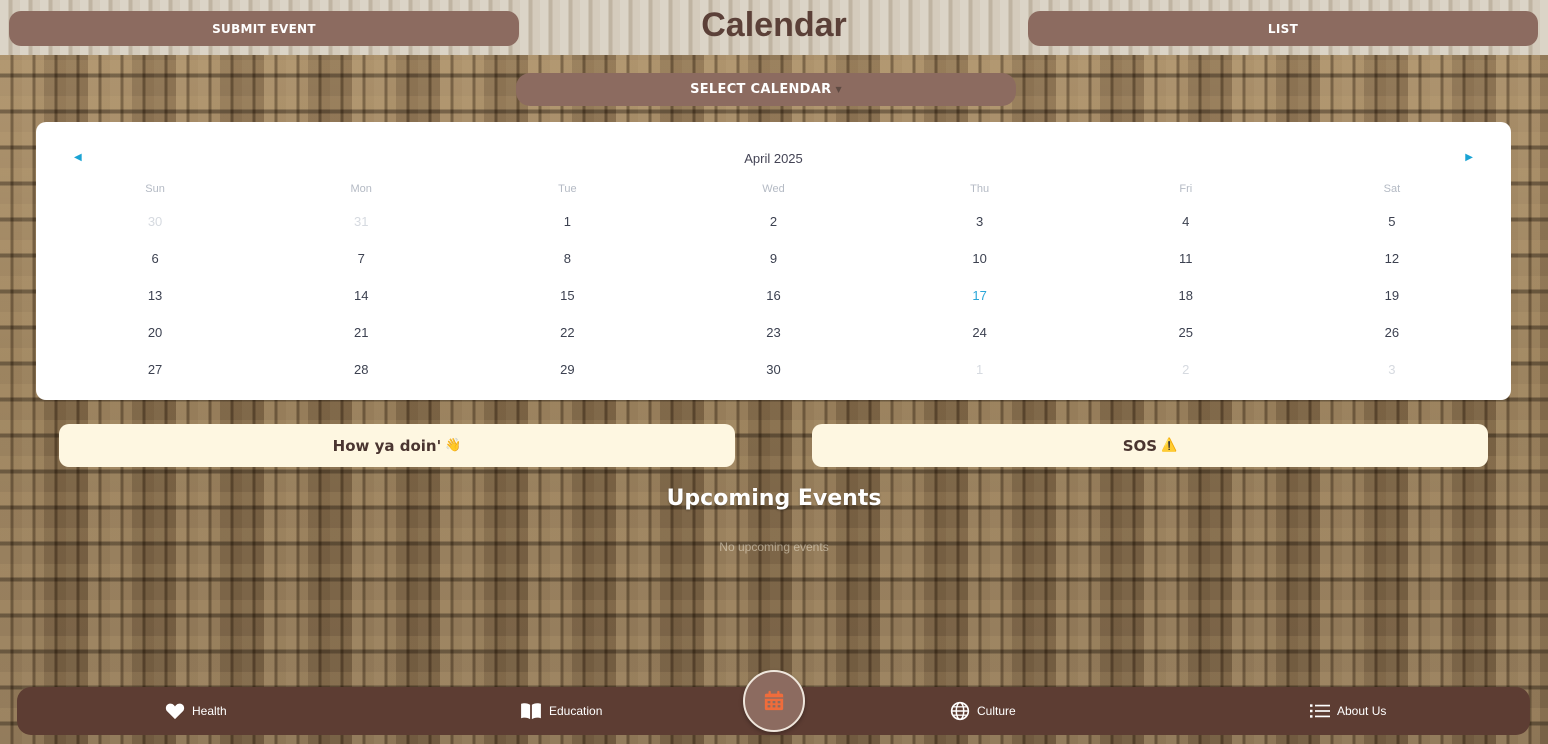 This screenshot has width=1548, height=744. I want to click on weekday-label: Fri, so click(1186, 189).